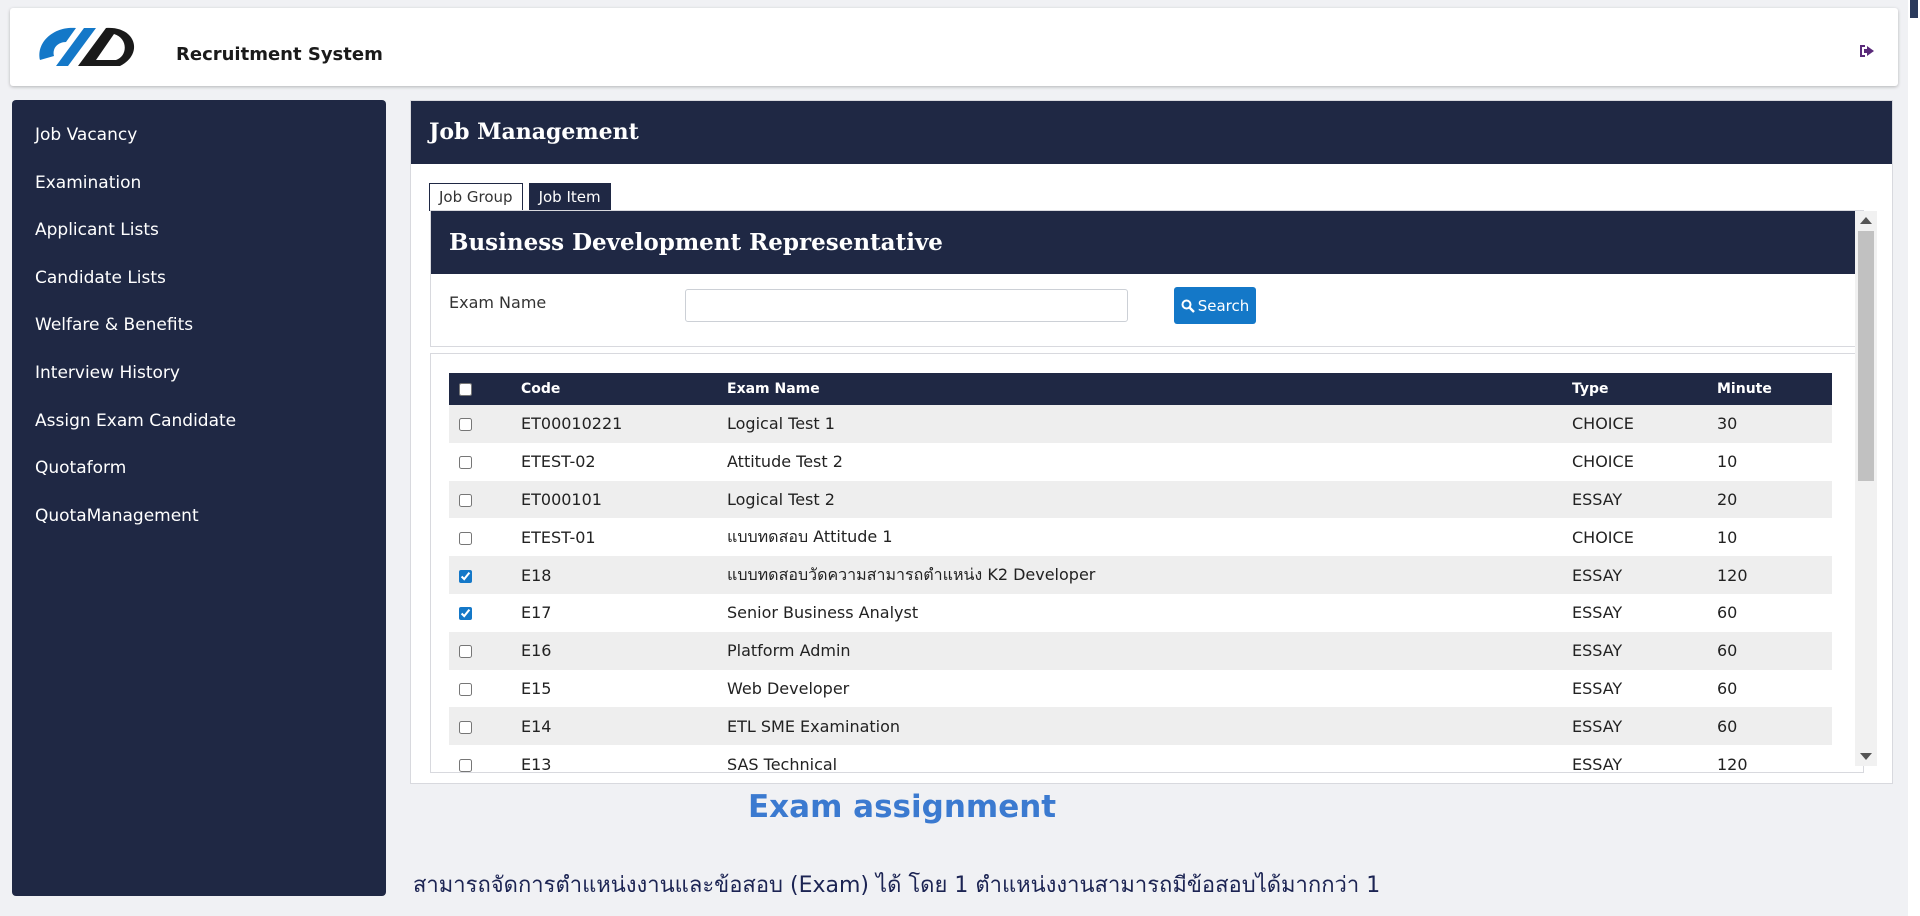  I want to click on exam-name-label: Exam Name, so click(498, 302).